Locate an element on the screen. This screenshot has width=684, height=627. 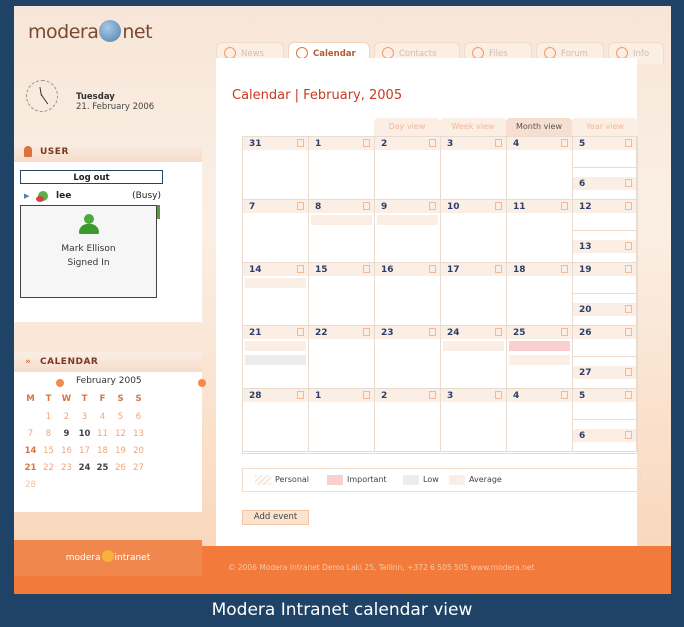
mini-calendar-day: 22 is located at coordinates (48, 468).